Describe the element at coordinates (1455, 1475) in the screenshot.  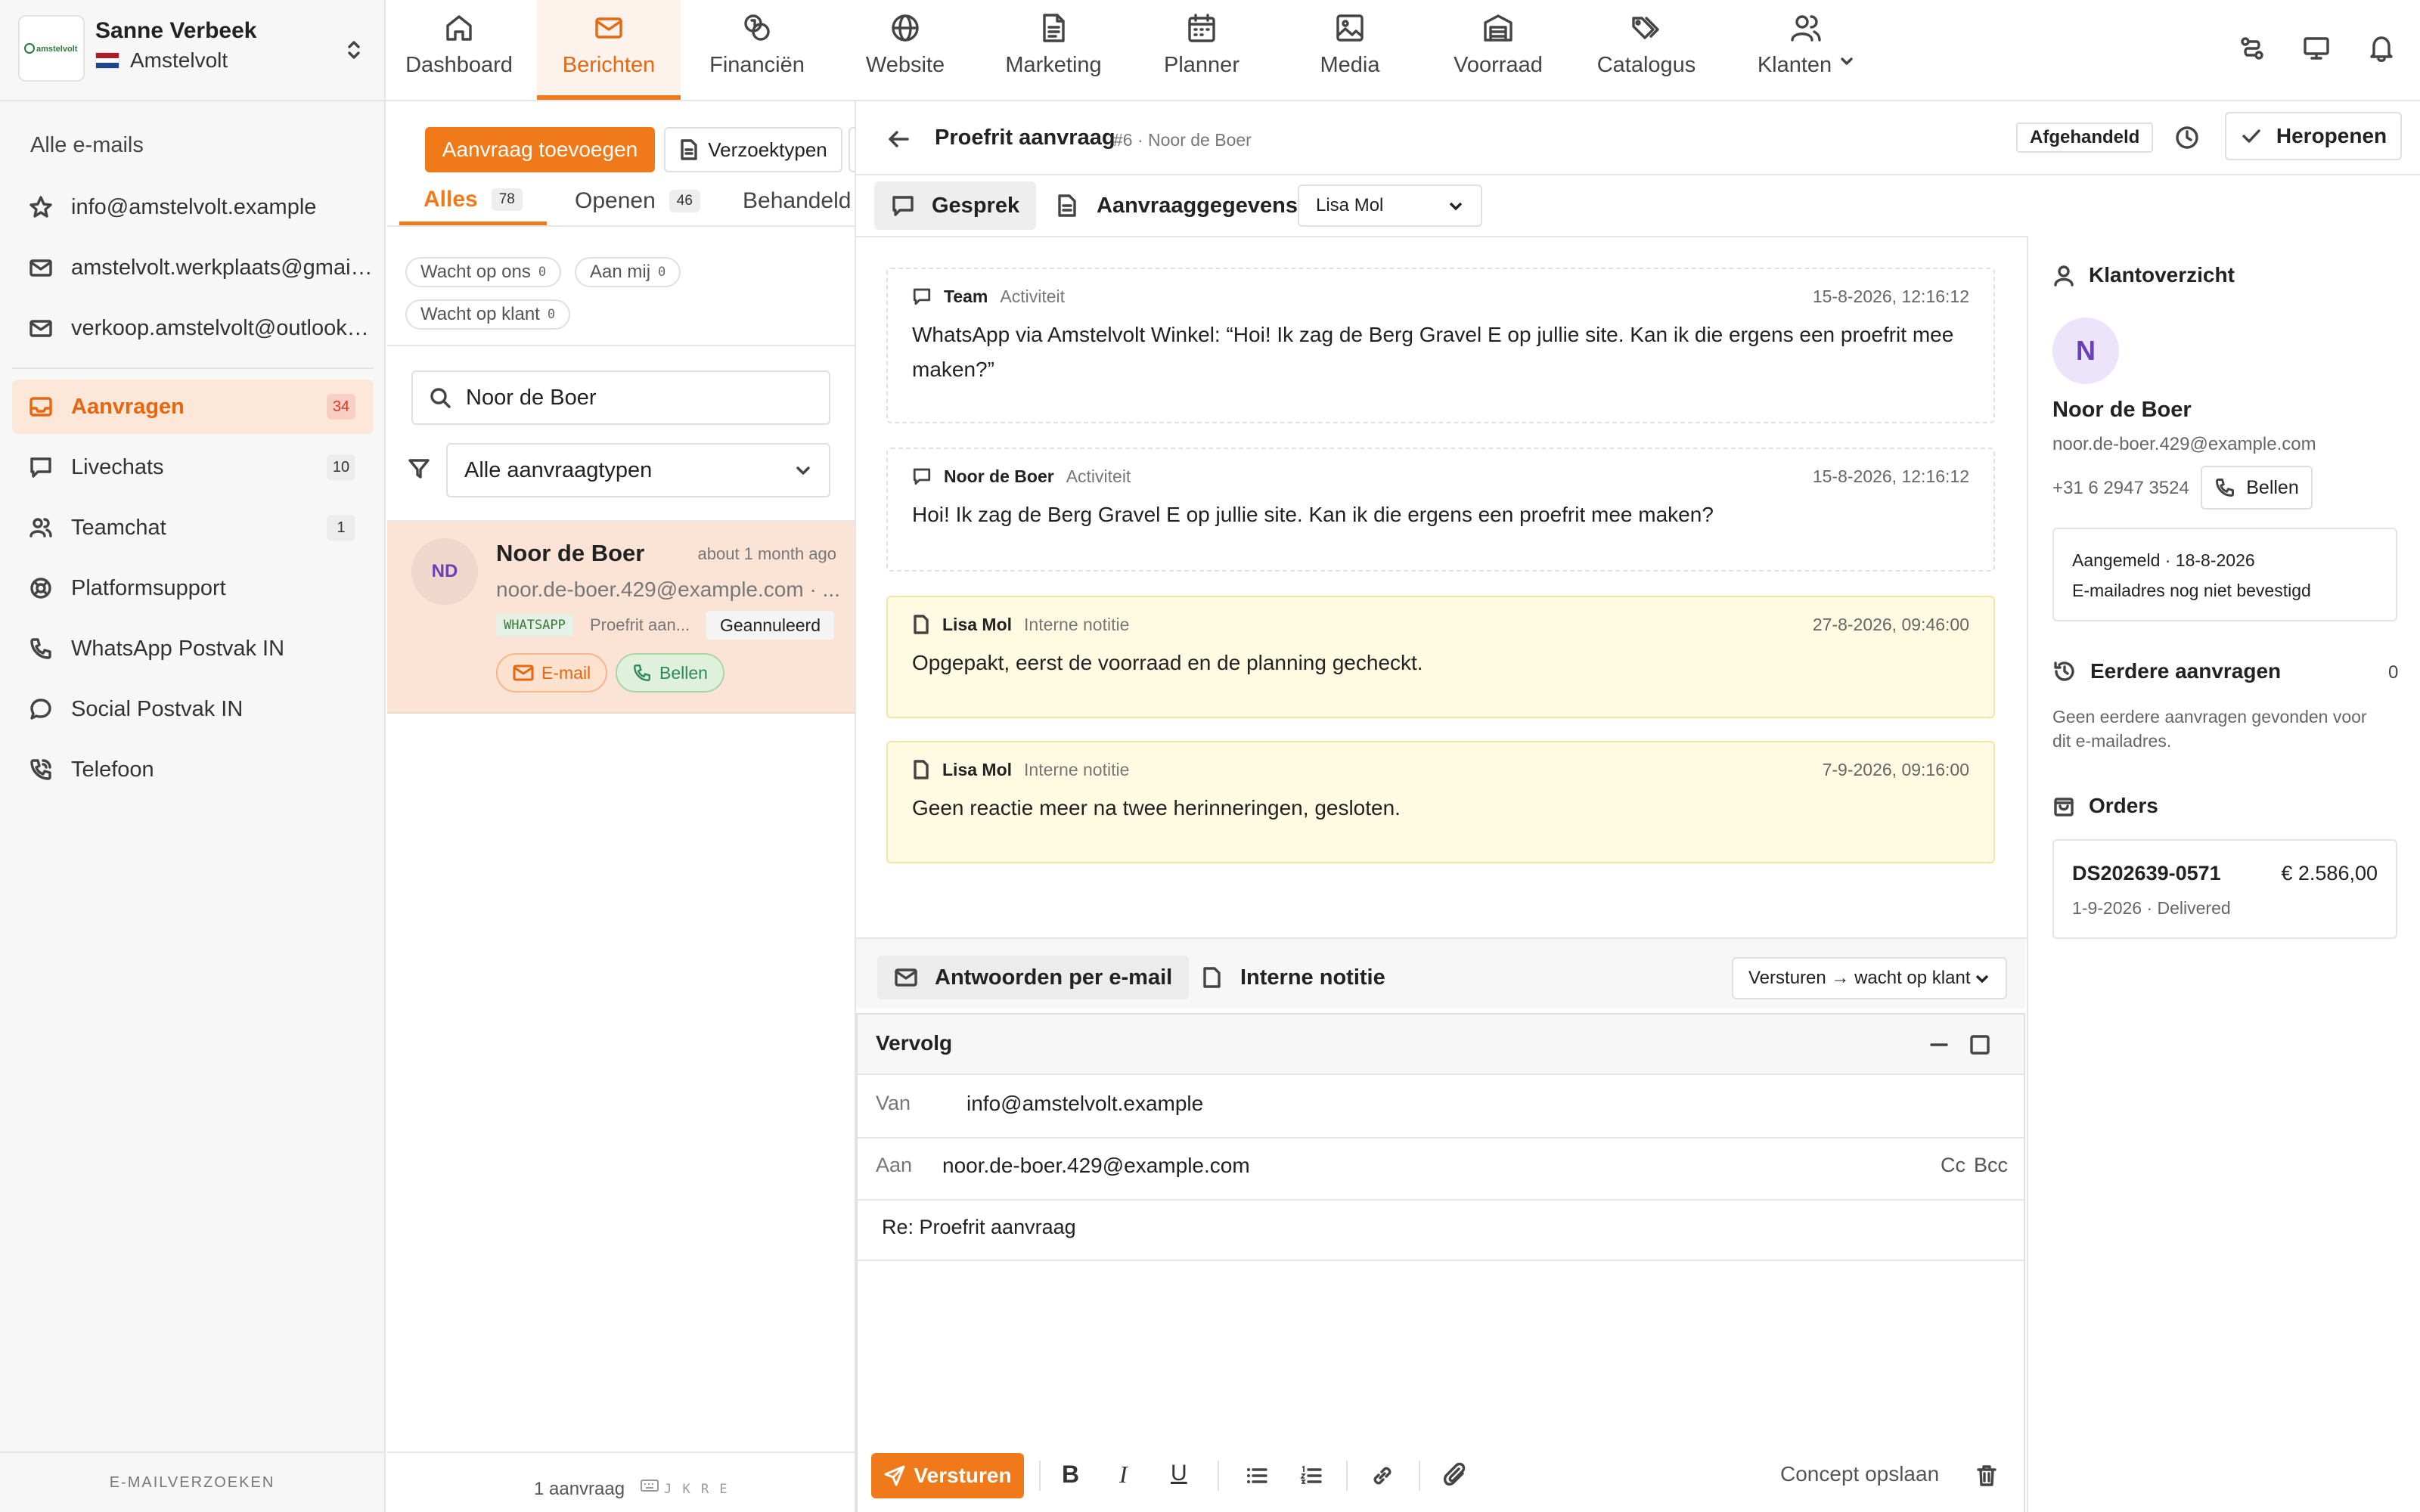
I see `paperclip-icon` at that location.